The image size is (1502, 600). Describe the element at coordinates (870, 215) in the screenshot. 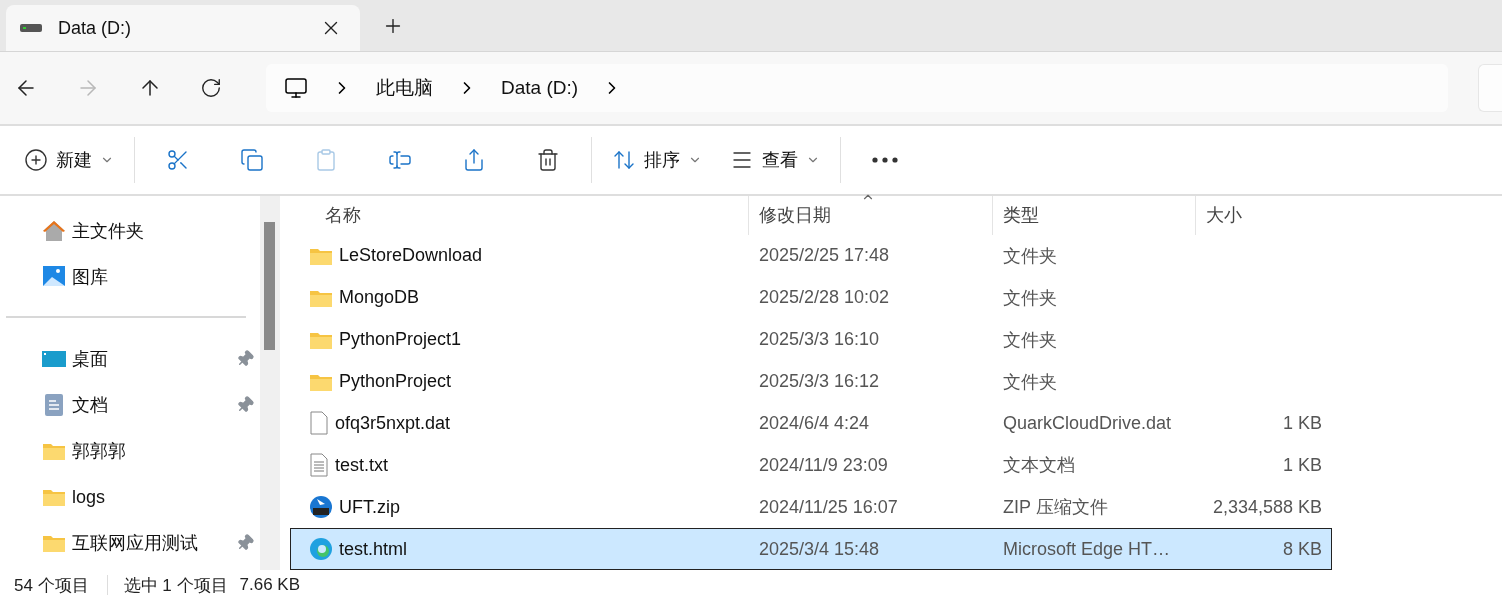

I see `column-header: 修改日期` at that location.